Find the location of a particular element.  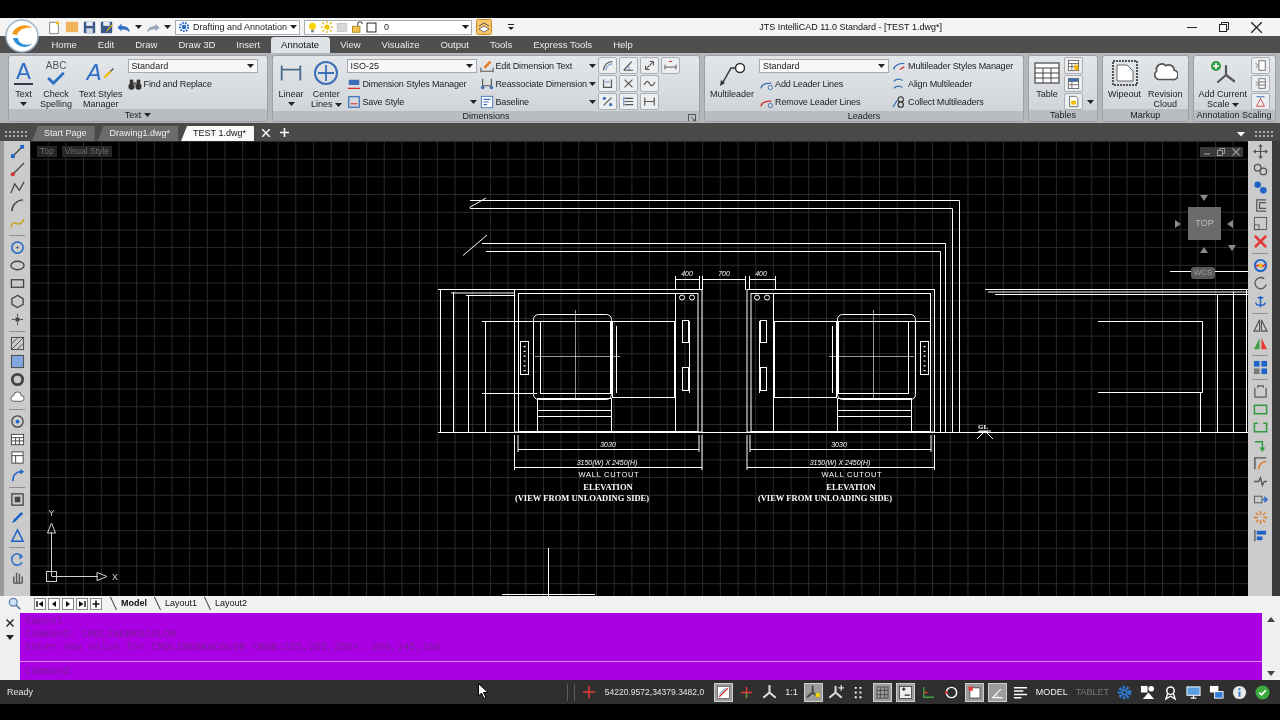

plus-minus-icon is located at coordinates (905, 692).